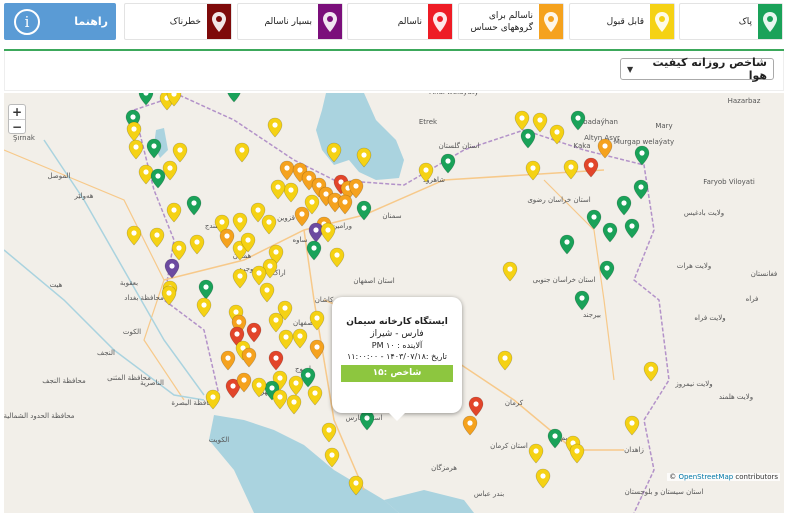 The width and height of the screenshot is (788, 513). I want to click on map-place-label: ولایت نیمروز, so click(693, 384).